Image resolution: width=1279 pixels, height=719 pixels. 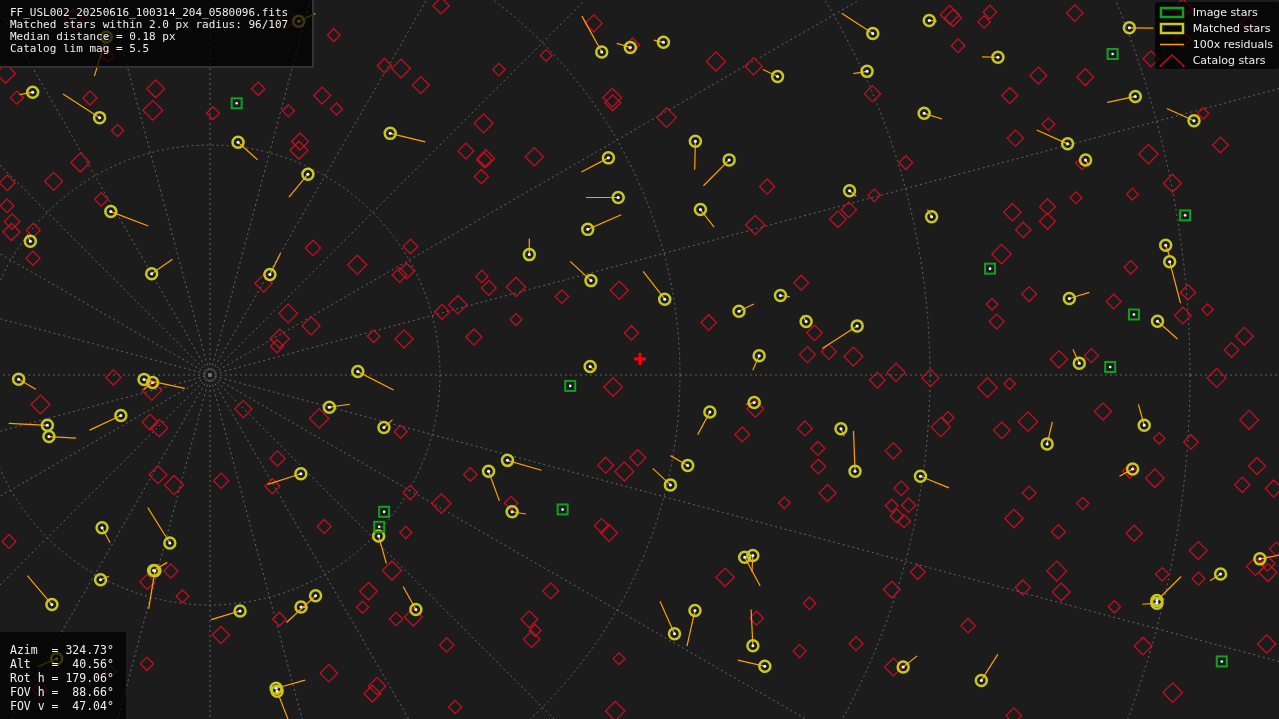 What do you see at coordinates (1171, 12) in the screenshot?
I see `image-star-rectangle-icon` at bounding box center [1171, 12].